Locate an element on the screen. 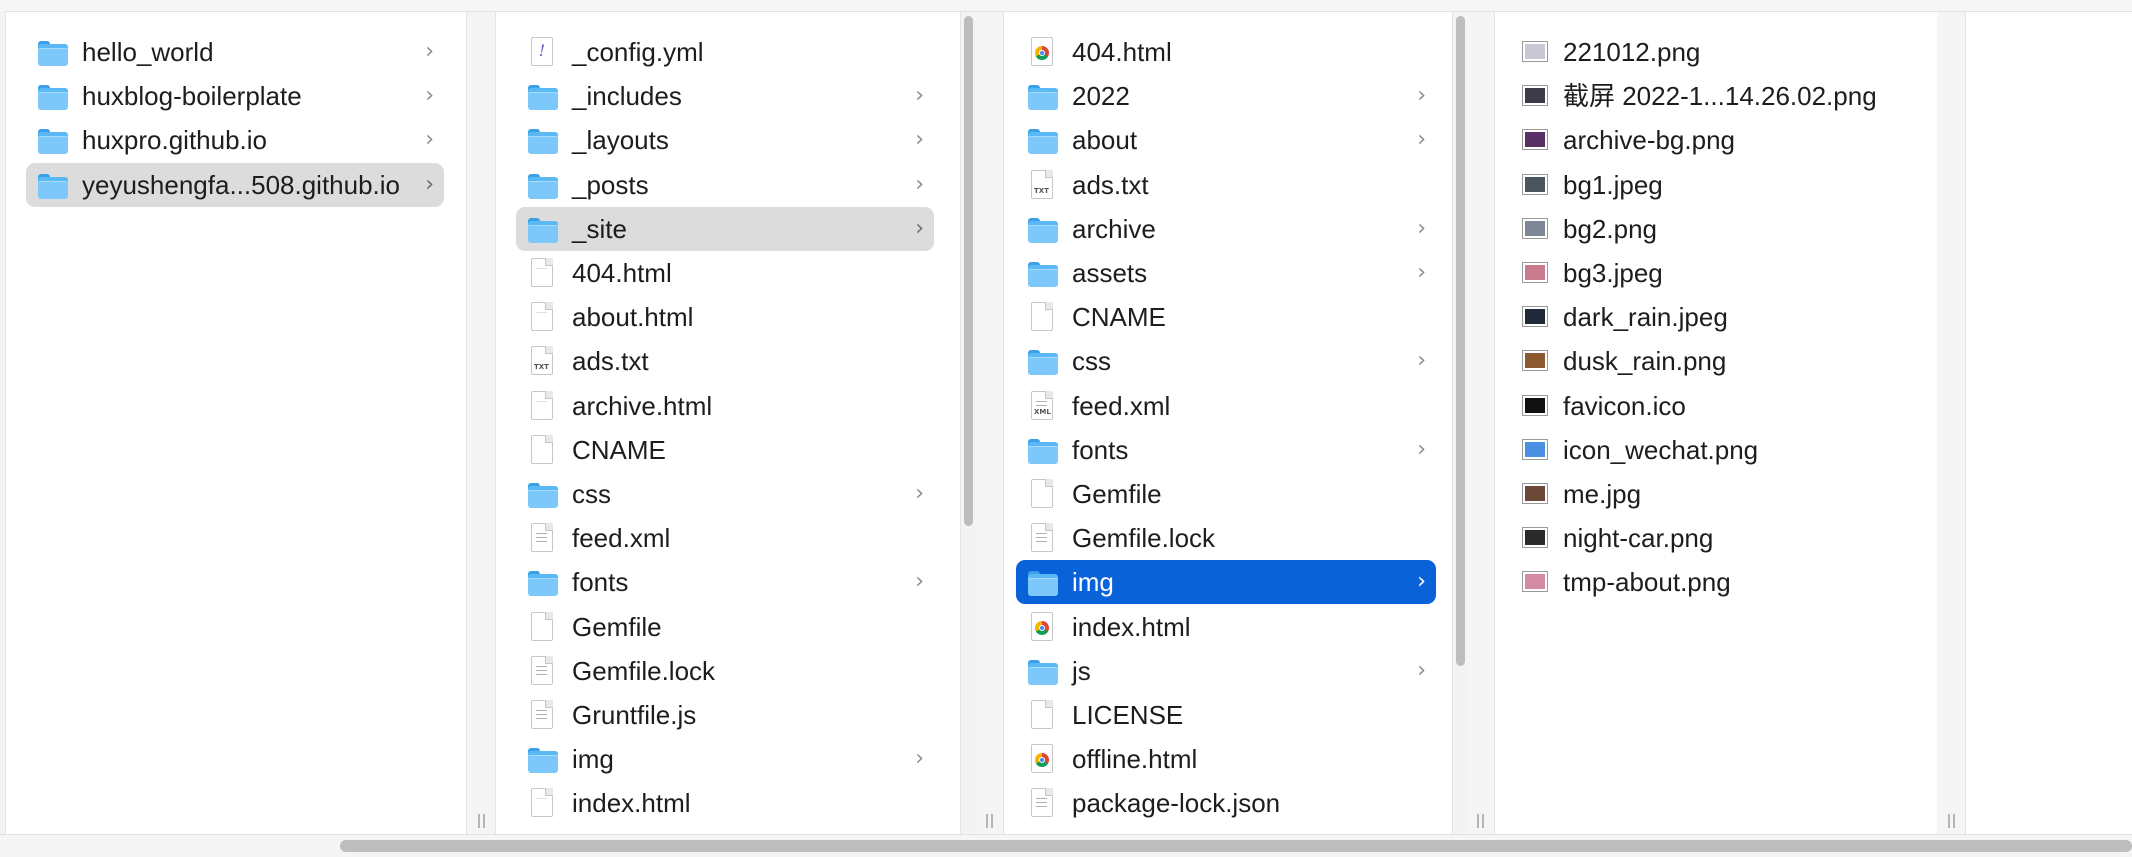  file-row: me.jpg is located at coordinates (1717, 494).